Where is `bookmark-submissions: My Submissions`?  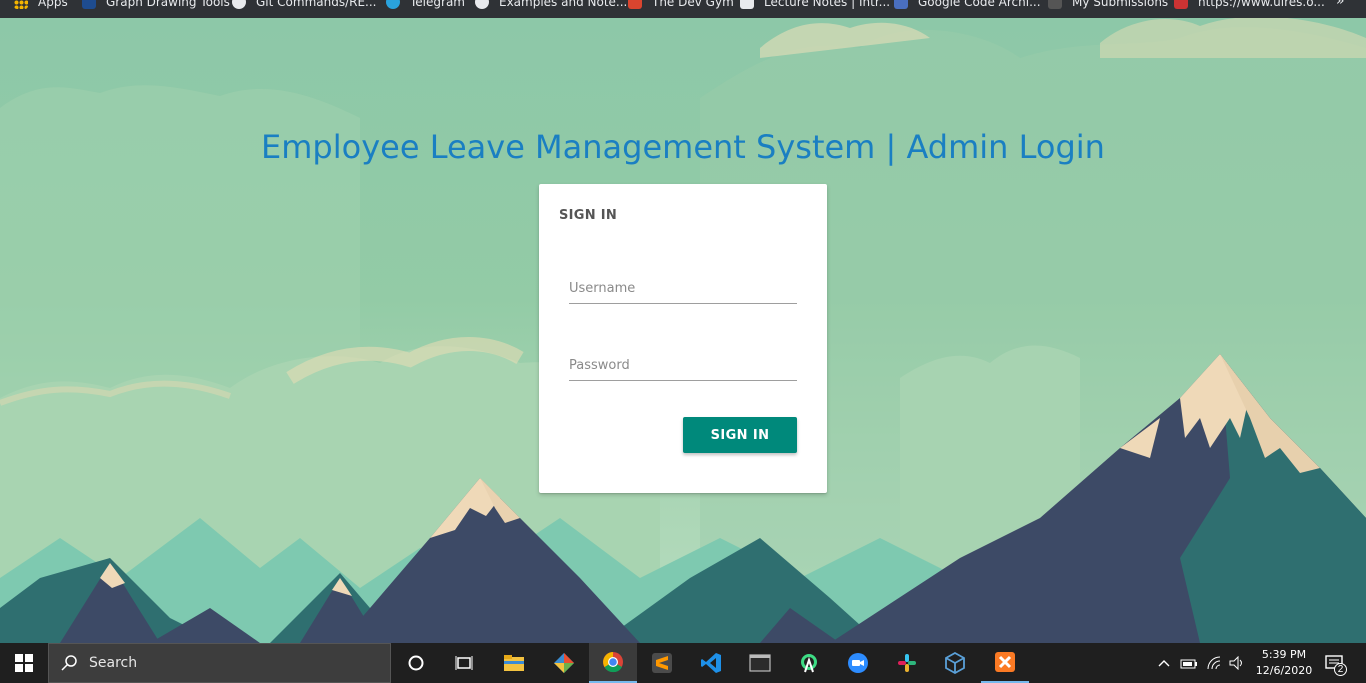
bookmark-submissions: My Submissions is located at coordinates (1108, 4).